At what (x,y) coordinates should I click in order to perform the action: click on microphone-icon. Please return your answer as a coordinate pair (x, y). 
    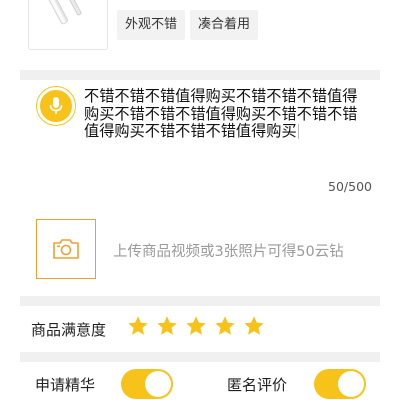
    Looking at the image, I should click on (56, 106).